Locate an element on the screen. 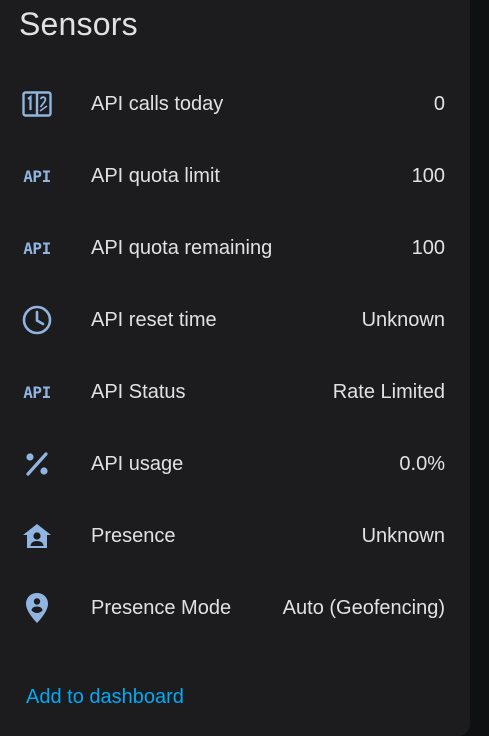 The width and height of the screenshot is (489, 736). home-account-icon is located at coordinates (37, 536).